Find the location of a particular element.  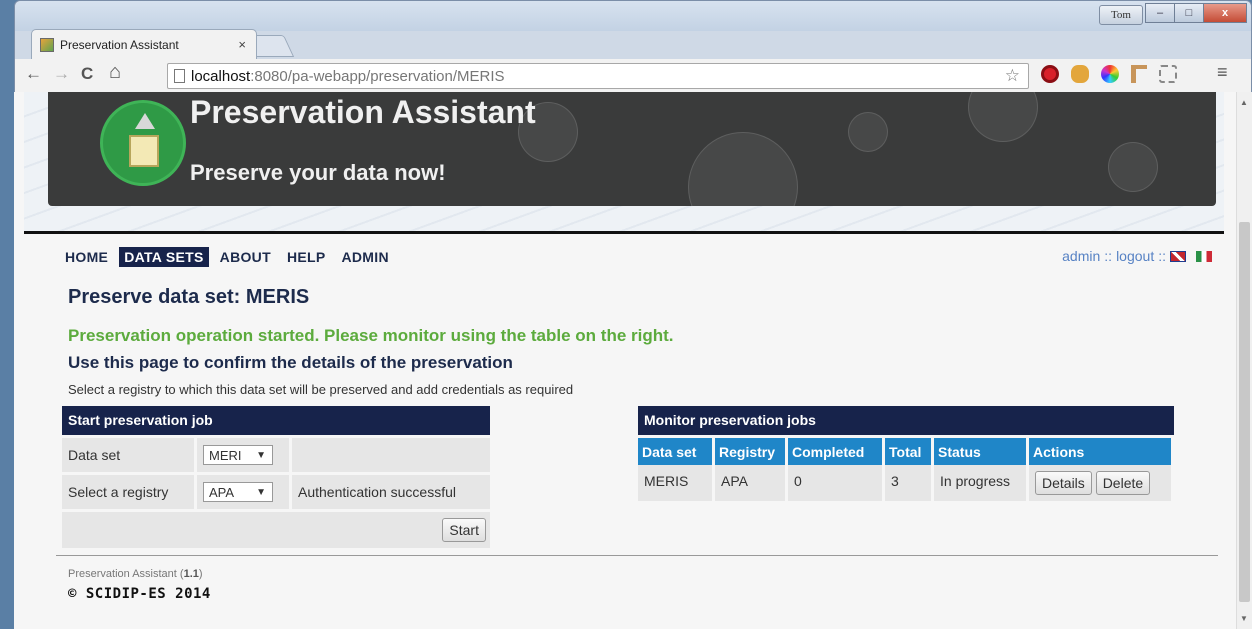

nav-about: ABOUT is located at coordinates (245, 257).